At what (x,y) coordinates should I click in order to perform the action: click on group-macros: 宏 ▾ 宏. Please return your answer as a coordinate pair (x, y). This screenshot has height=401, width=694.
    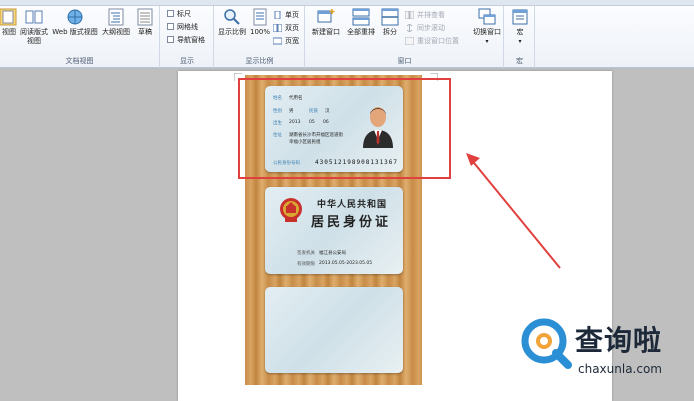
    Looking at the image, I should click on (520, 37).